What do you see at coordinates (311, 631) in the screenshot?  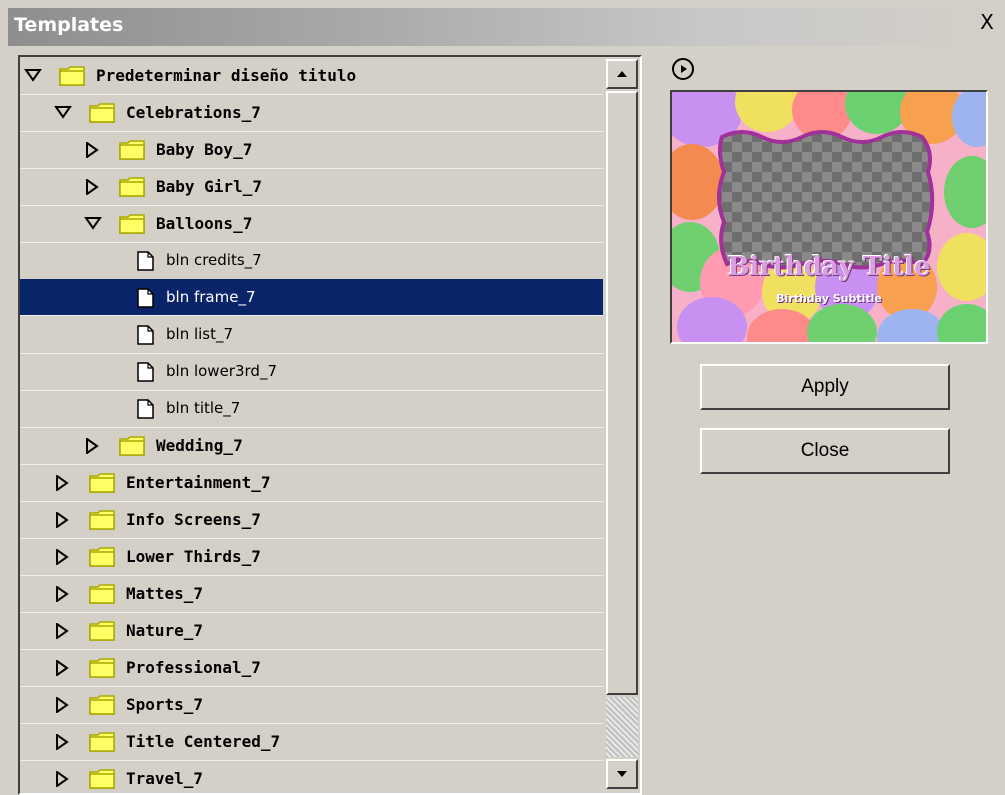 I see `tree-folder-row: Nature_7` at bounding box center [311, 631].